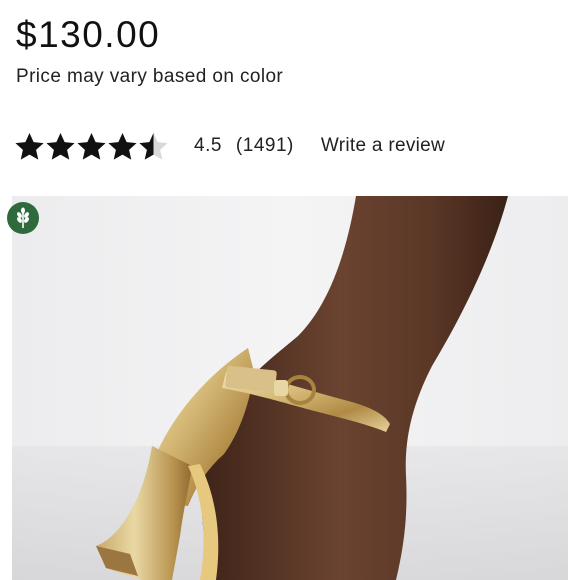 This screenshot has height=580, width=580. Describe the element at coordinates (208, 145) in the screenshot. I see `rating-value: 4.5` at that location.